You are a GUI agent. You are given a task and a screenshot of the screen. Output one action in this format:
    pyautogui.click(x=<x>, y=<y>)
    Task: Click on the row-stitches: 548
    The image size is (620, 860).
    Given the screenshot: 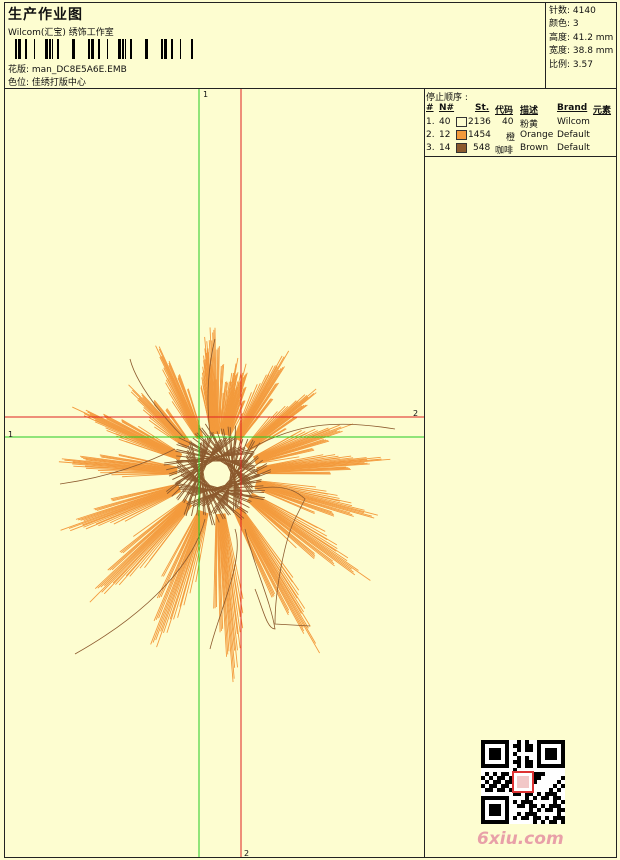 What is the action you would take?
    pyautogui.click(x=482, y=148)
    